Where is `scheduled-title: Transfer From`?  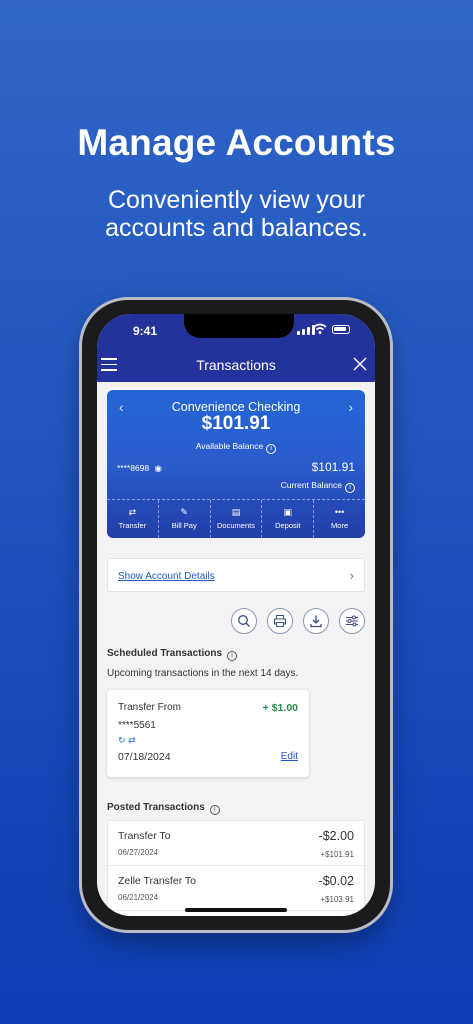 scheduled-title: Transfer From is located at coordinates (149, 707).